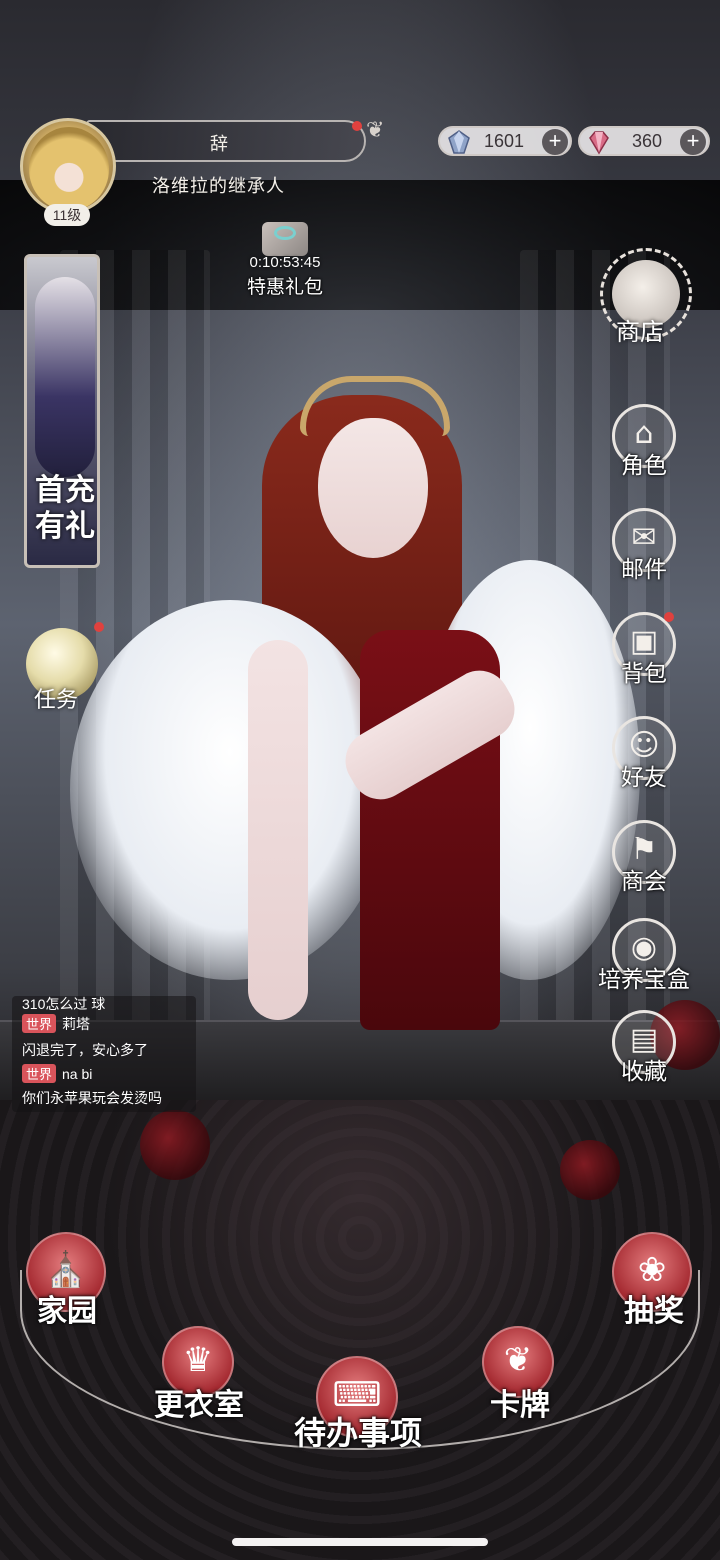  Describe the element at coordinates (640, 332) in the screenshot. I see `shop-label: 商店` at that location.